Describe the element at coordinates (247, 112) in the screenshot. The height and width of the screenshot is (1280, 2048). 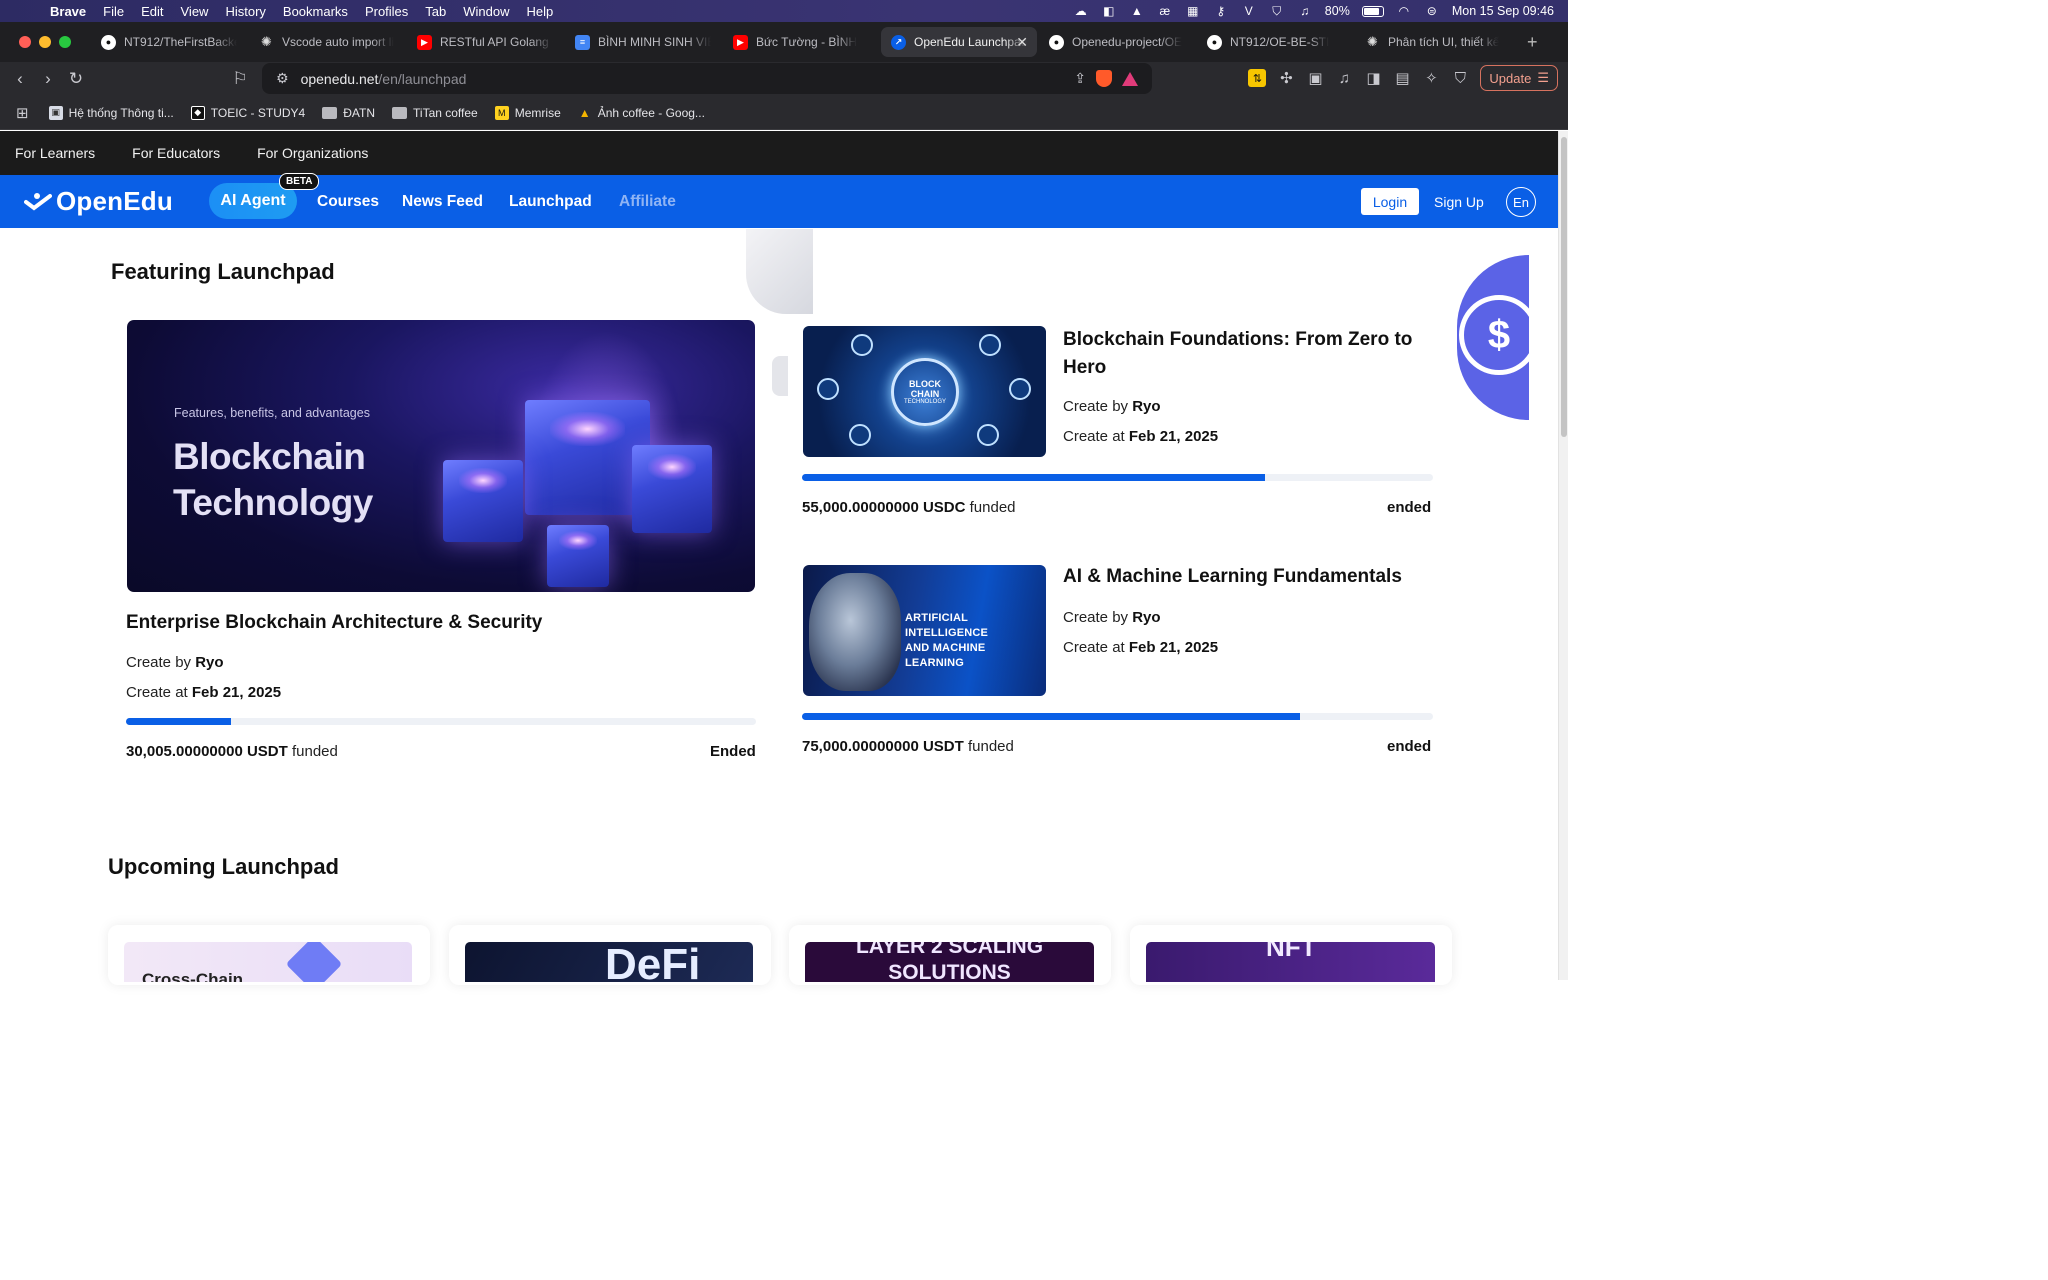
I see `bookmark-item: ◆ TOEIC - STUDY4` at that location.